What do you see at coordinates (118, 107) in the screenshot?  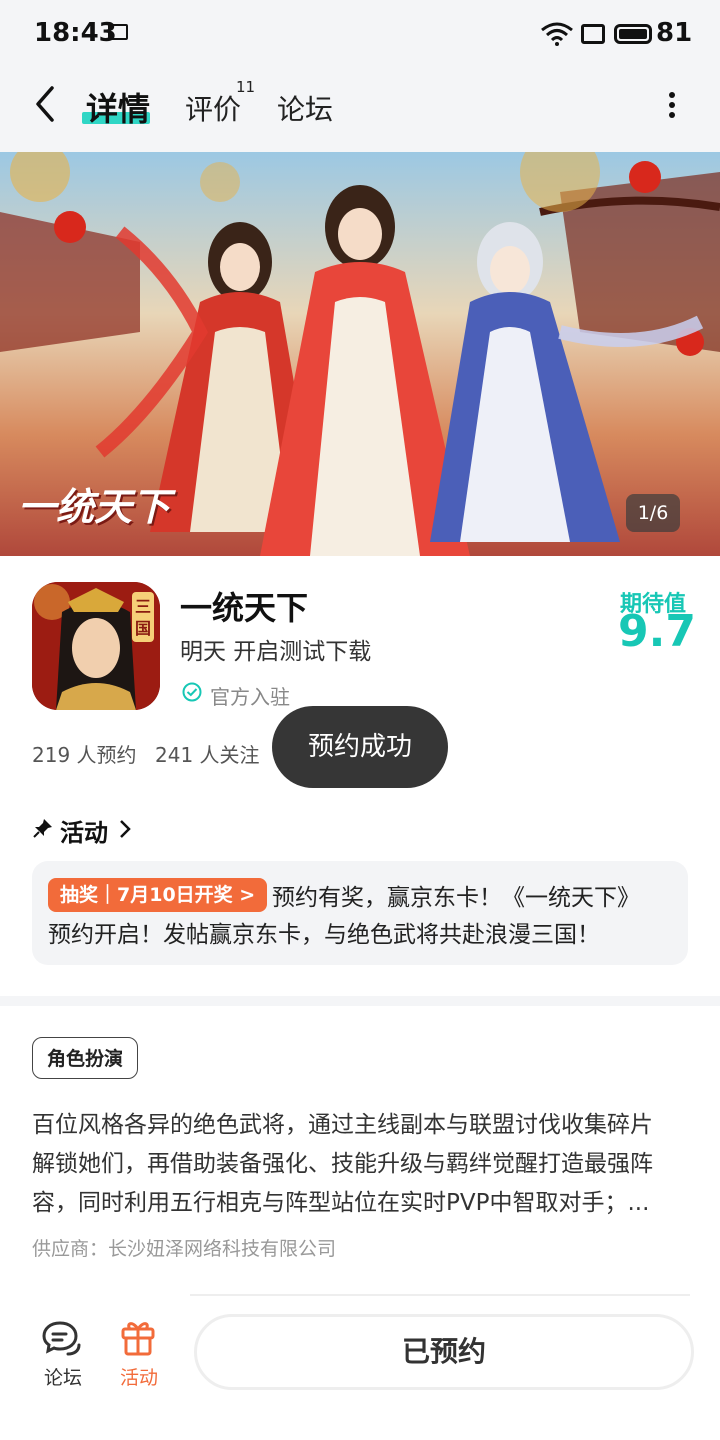 I see `tab-detail: 详情` at bounding box center [118, 107].